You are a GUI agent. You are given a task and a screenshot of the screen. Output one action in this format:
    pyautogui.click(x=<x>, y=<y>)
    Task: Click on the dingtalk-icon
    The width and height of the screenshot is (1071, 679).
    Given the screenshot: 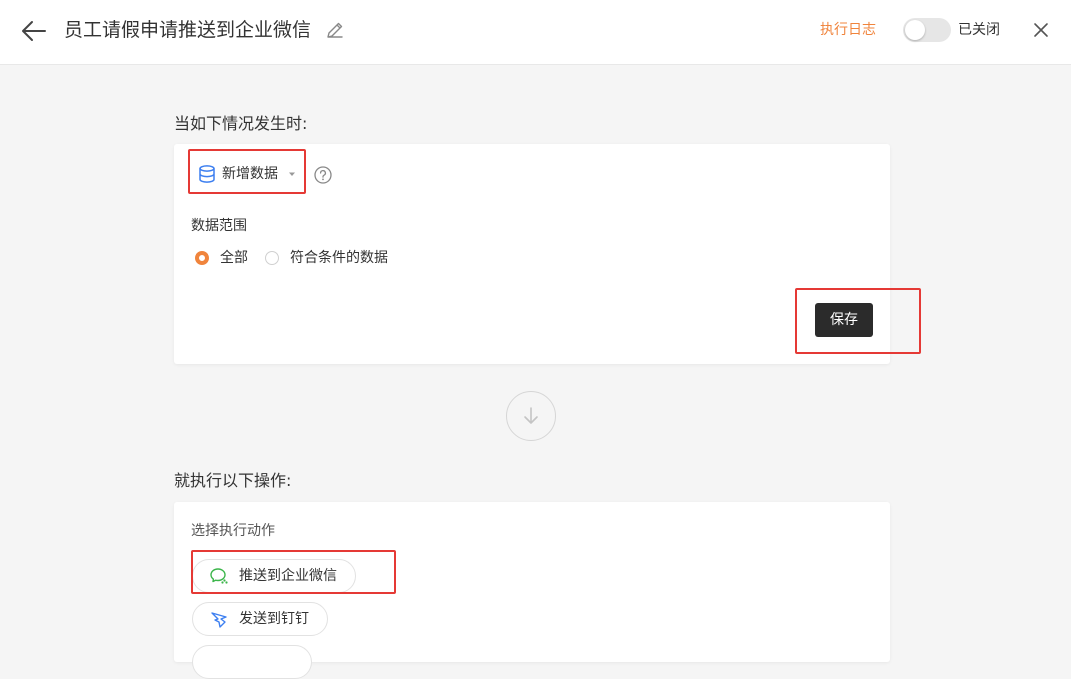 What is the action you would take?
    pyautogui.click(x=219, y=620)
    